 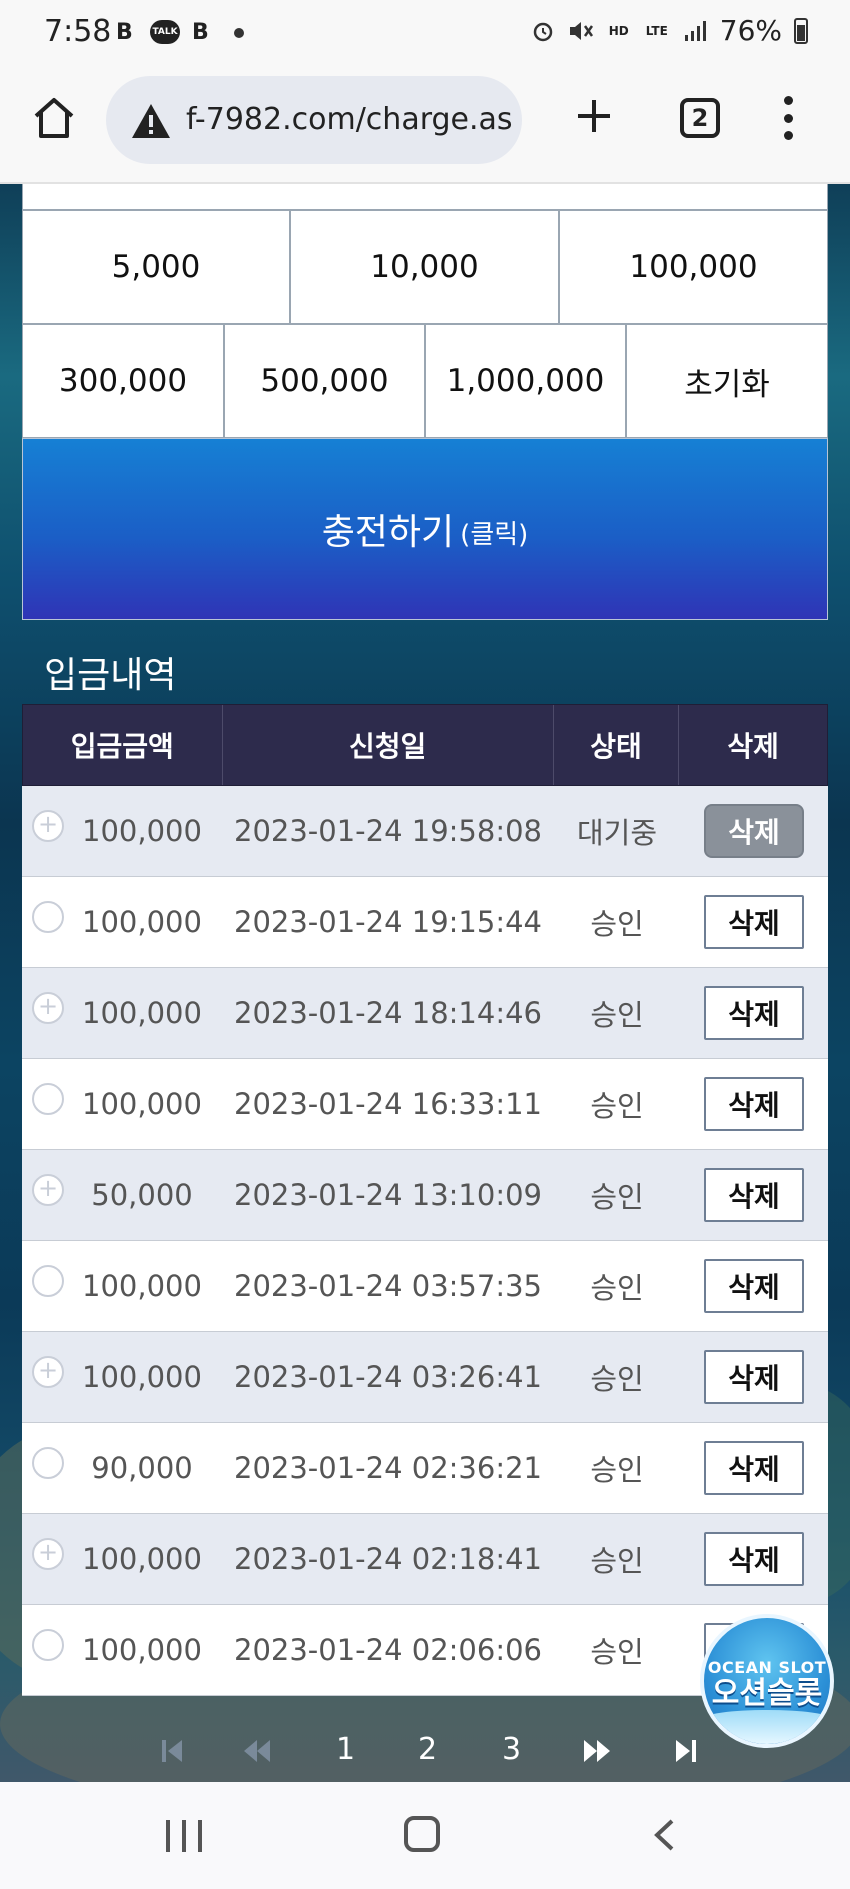 What do you see at coordinates (594, 116) in the screenshot?
I see `new-tab-icon` at bounding box center [594, 116].